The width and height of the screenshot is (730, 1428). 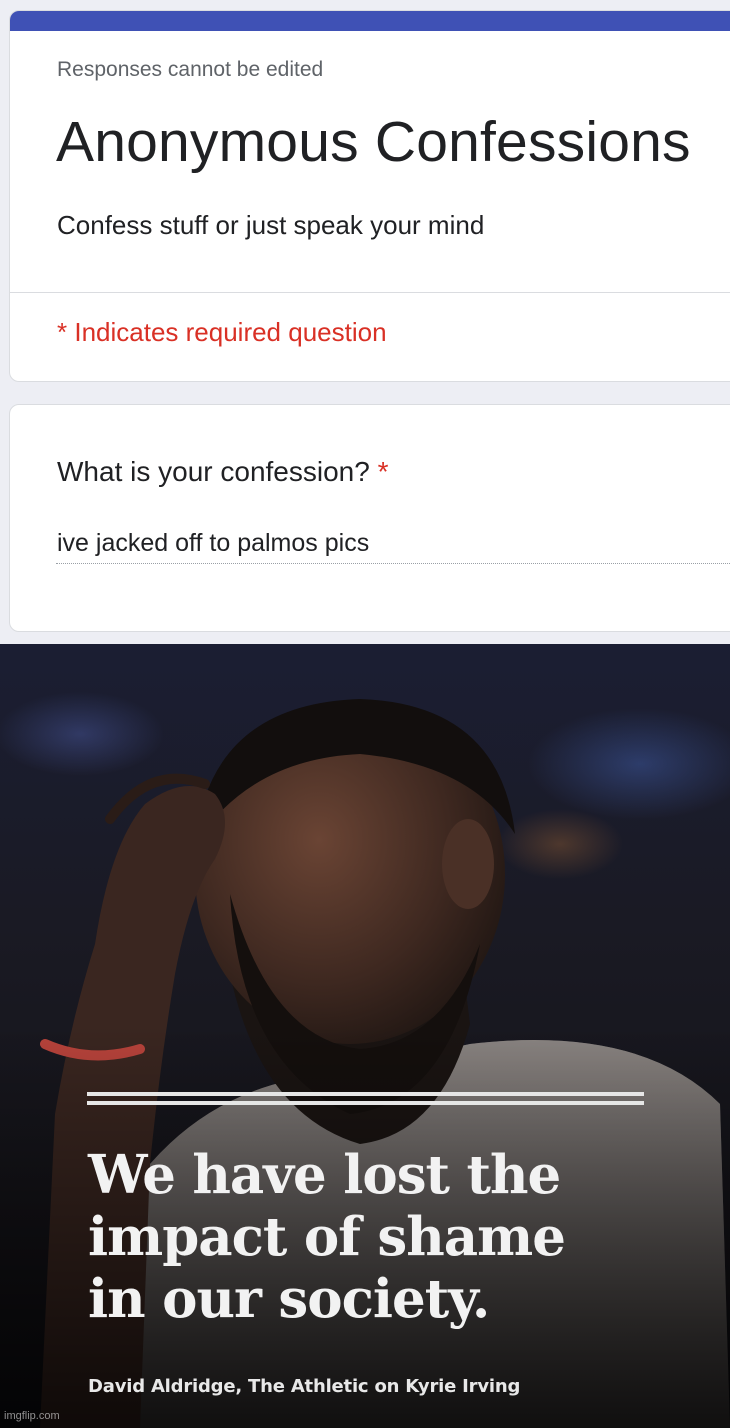 I want to click on form-description: Confess stuff or just speak your mind, so click(x=271, y=225).